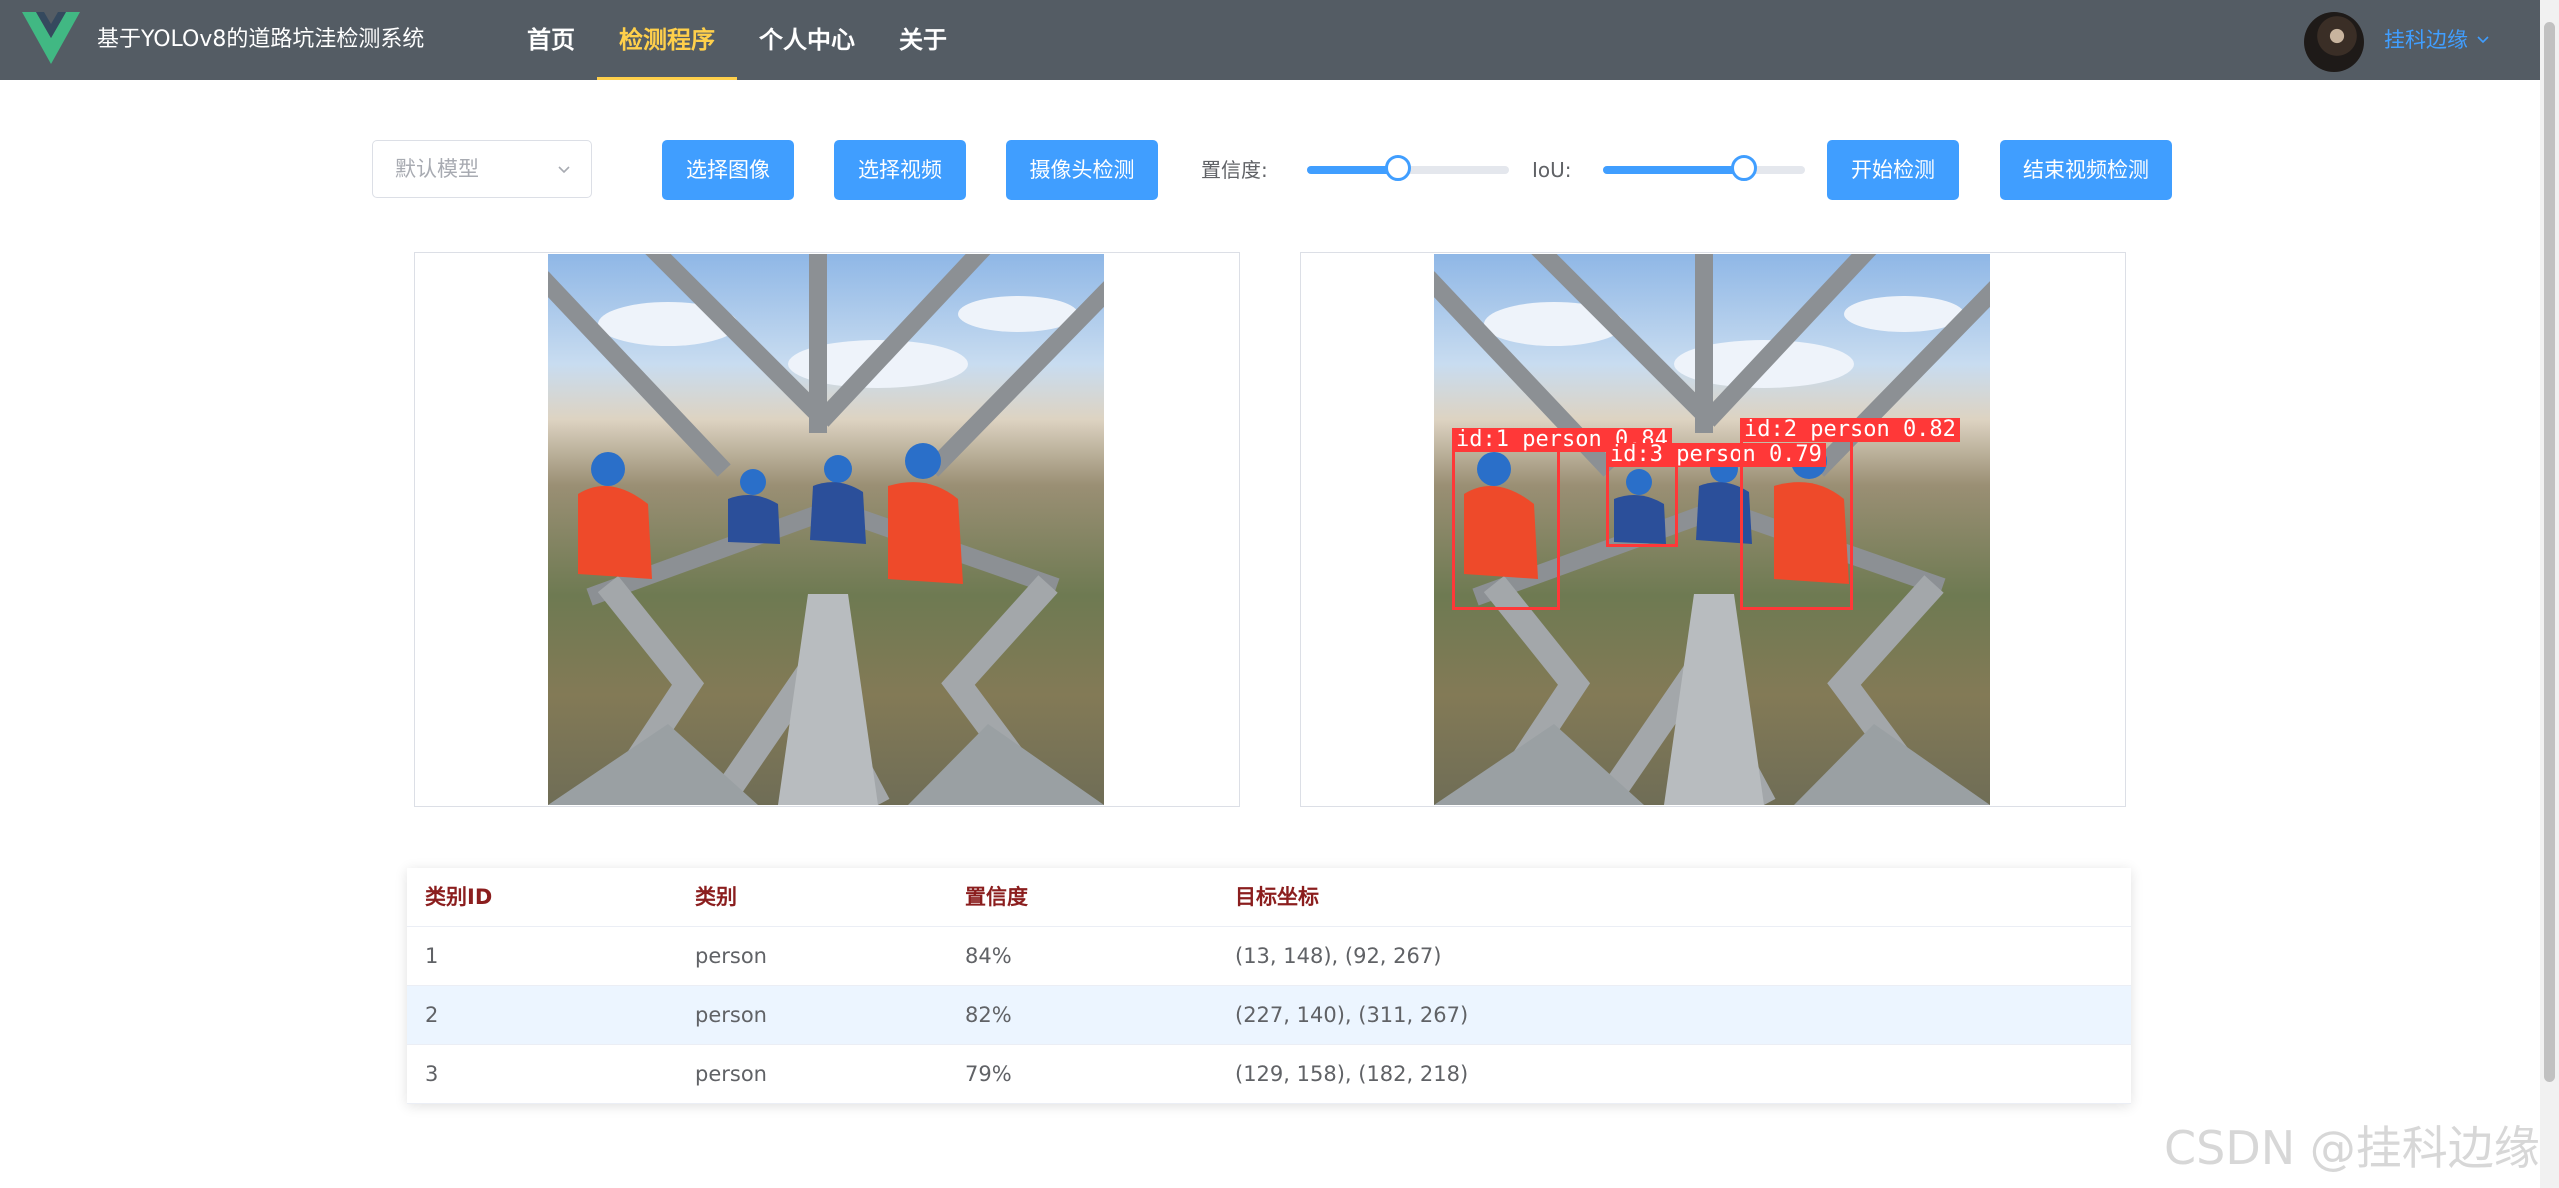 This screenshot has width=2559, height=1188. Describe the element at coordinates (1082, 170) in the screenshot. I see `camera-detect-button: 摄像头检测` at that location.